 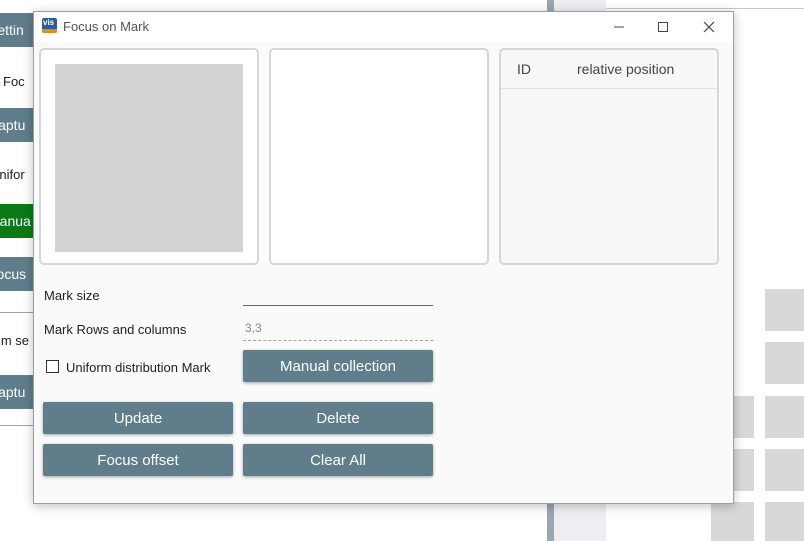 What do you see at coordinates (15, 340) in the screenshot?
I see `bg-text: thm se` at bounding box center [15, 340].